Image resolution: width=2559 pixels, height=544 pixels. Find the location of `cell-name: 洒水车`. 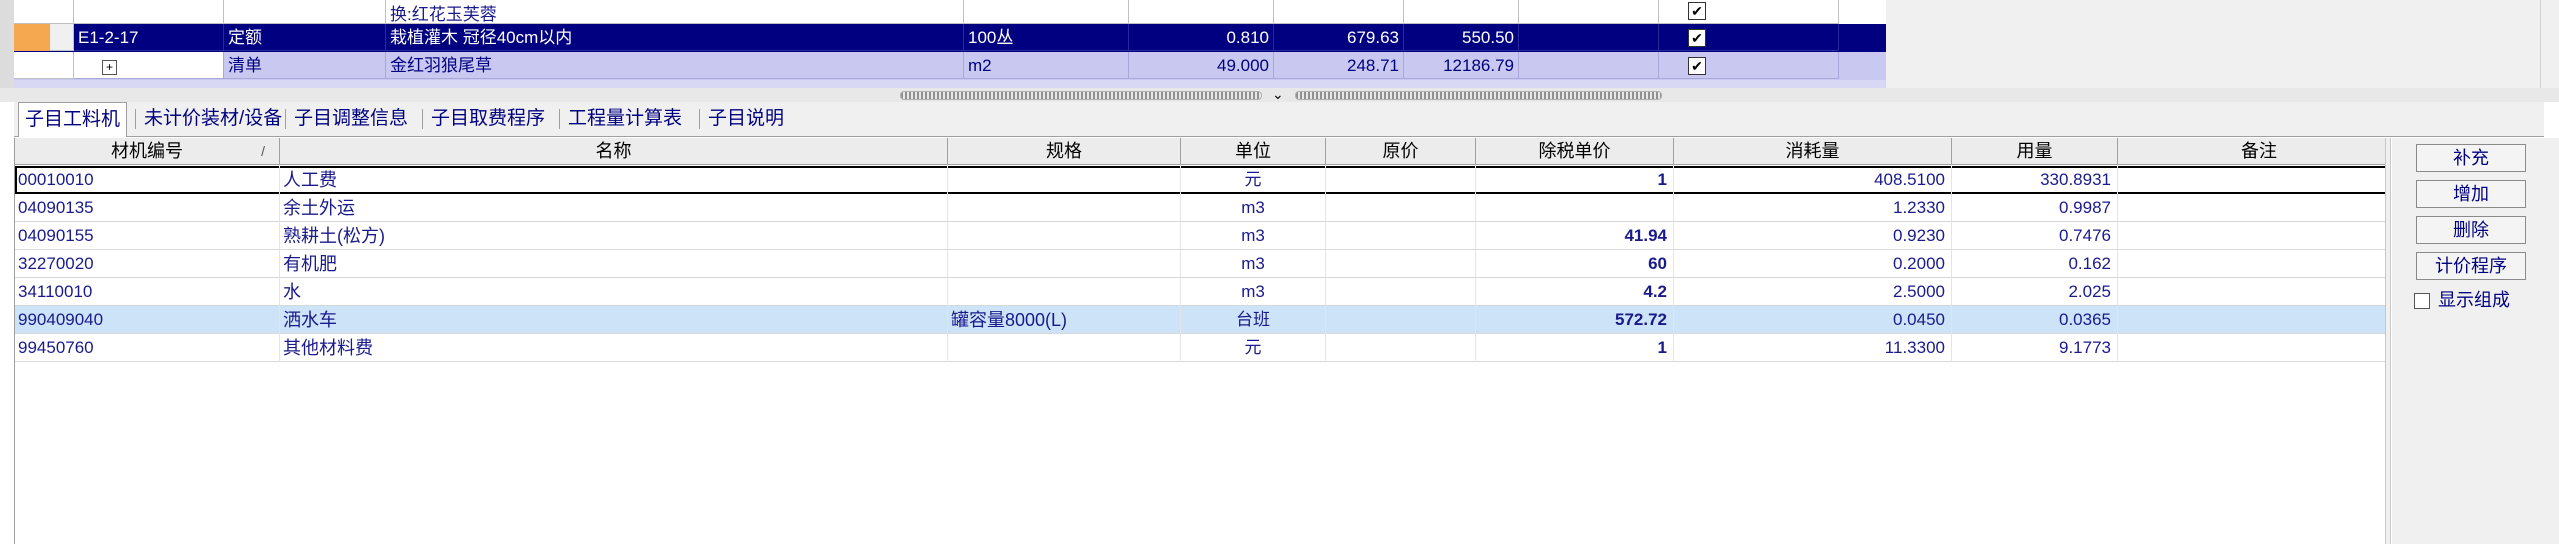

cell-name: 洒水车 is located at coordinates (614, 320).